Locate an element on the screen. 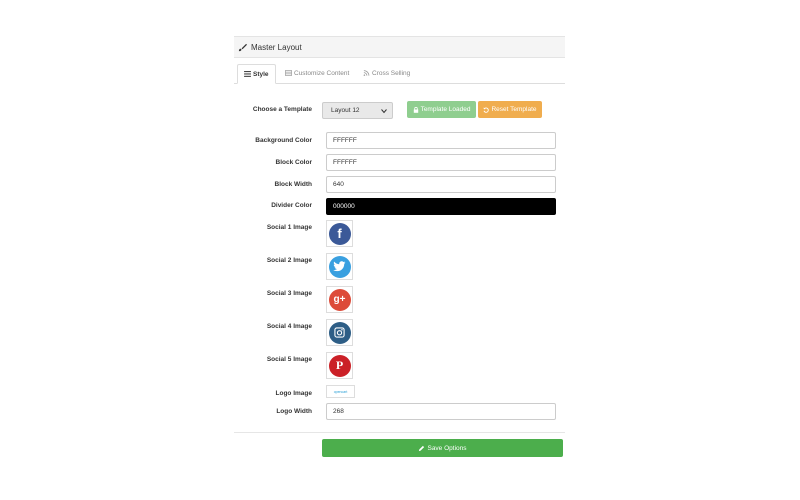  opencart-logo: opencart is located at coordinates (340, 391).